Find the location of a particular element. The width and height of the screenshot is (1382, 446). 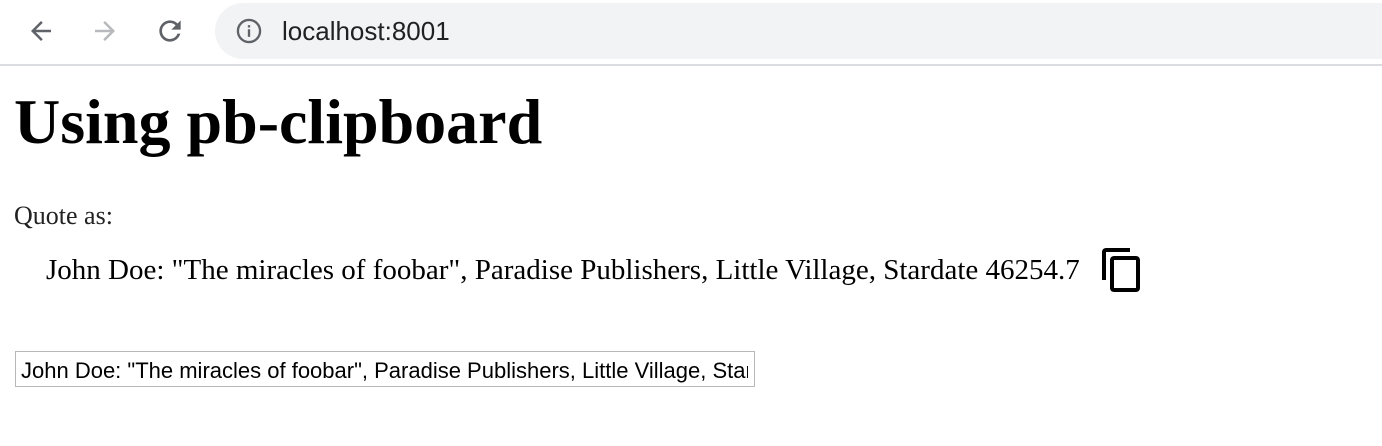

page-title: Using pb-clipboard is located at coordinates (278, 121).